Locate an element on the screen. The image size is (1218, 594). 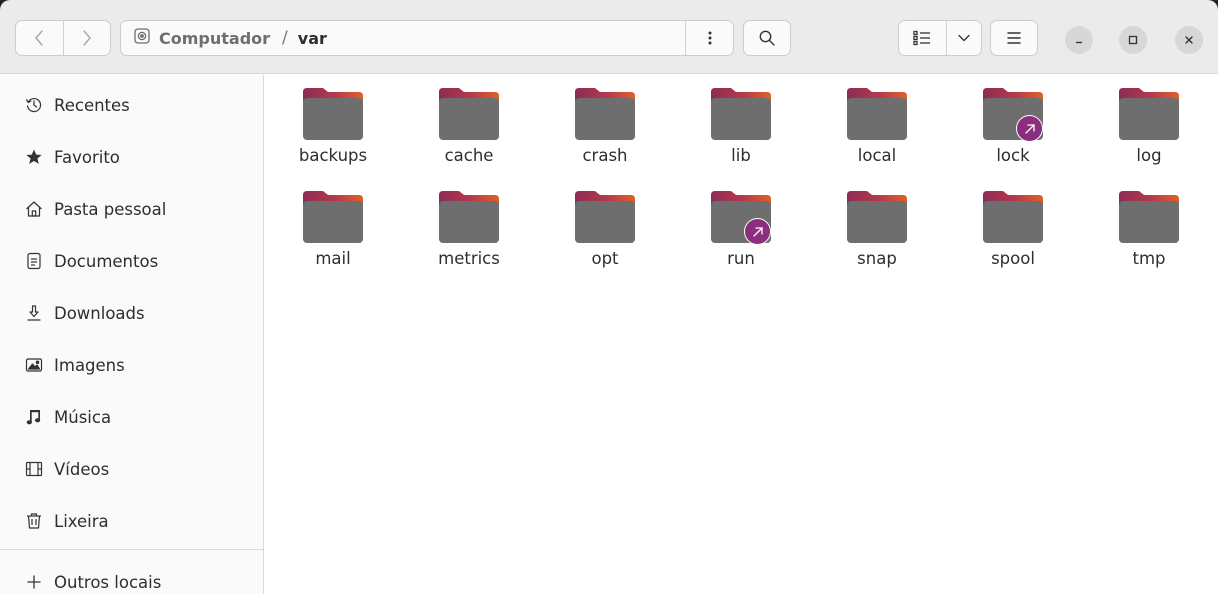
search-icon is located at coordinates (767, 38).